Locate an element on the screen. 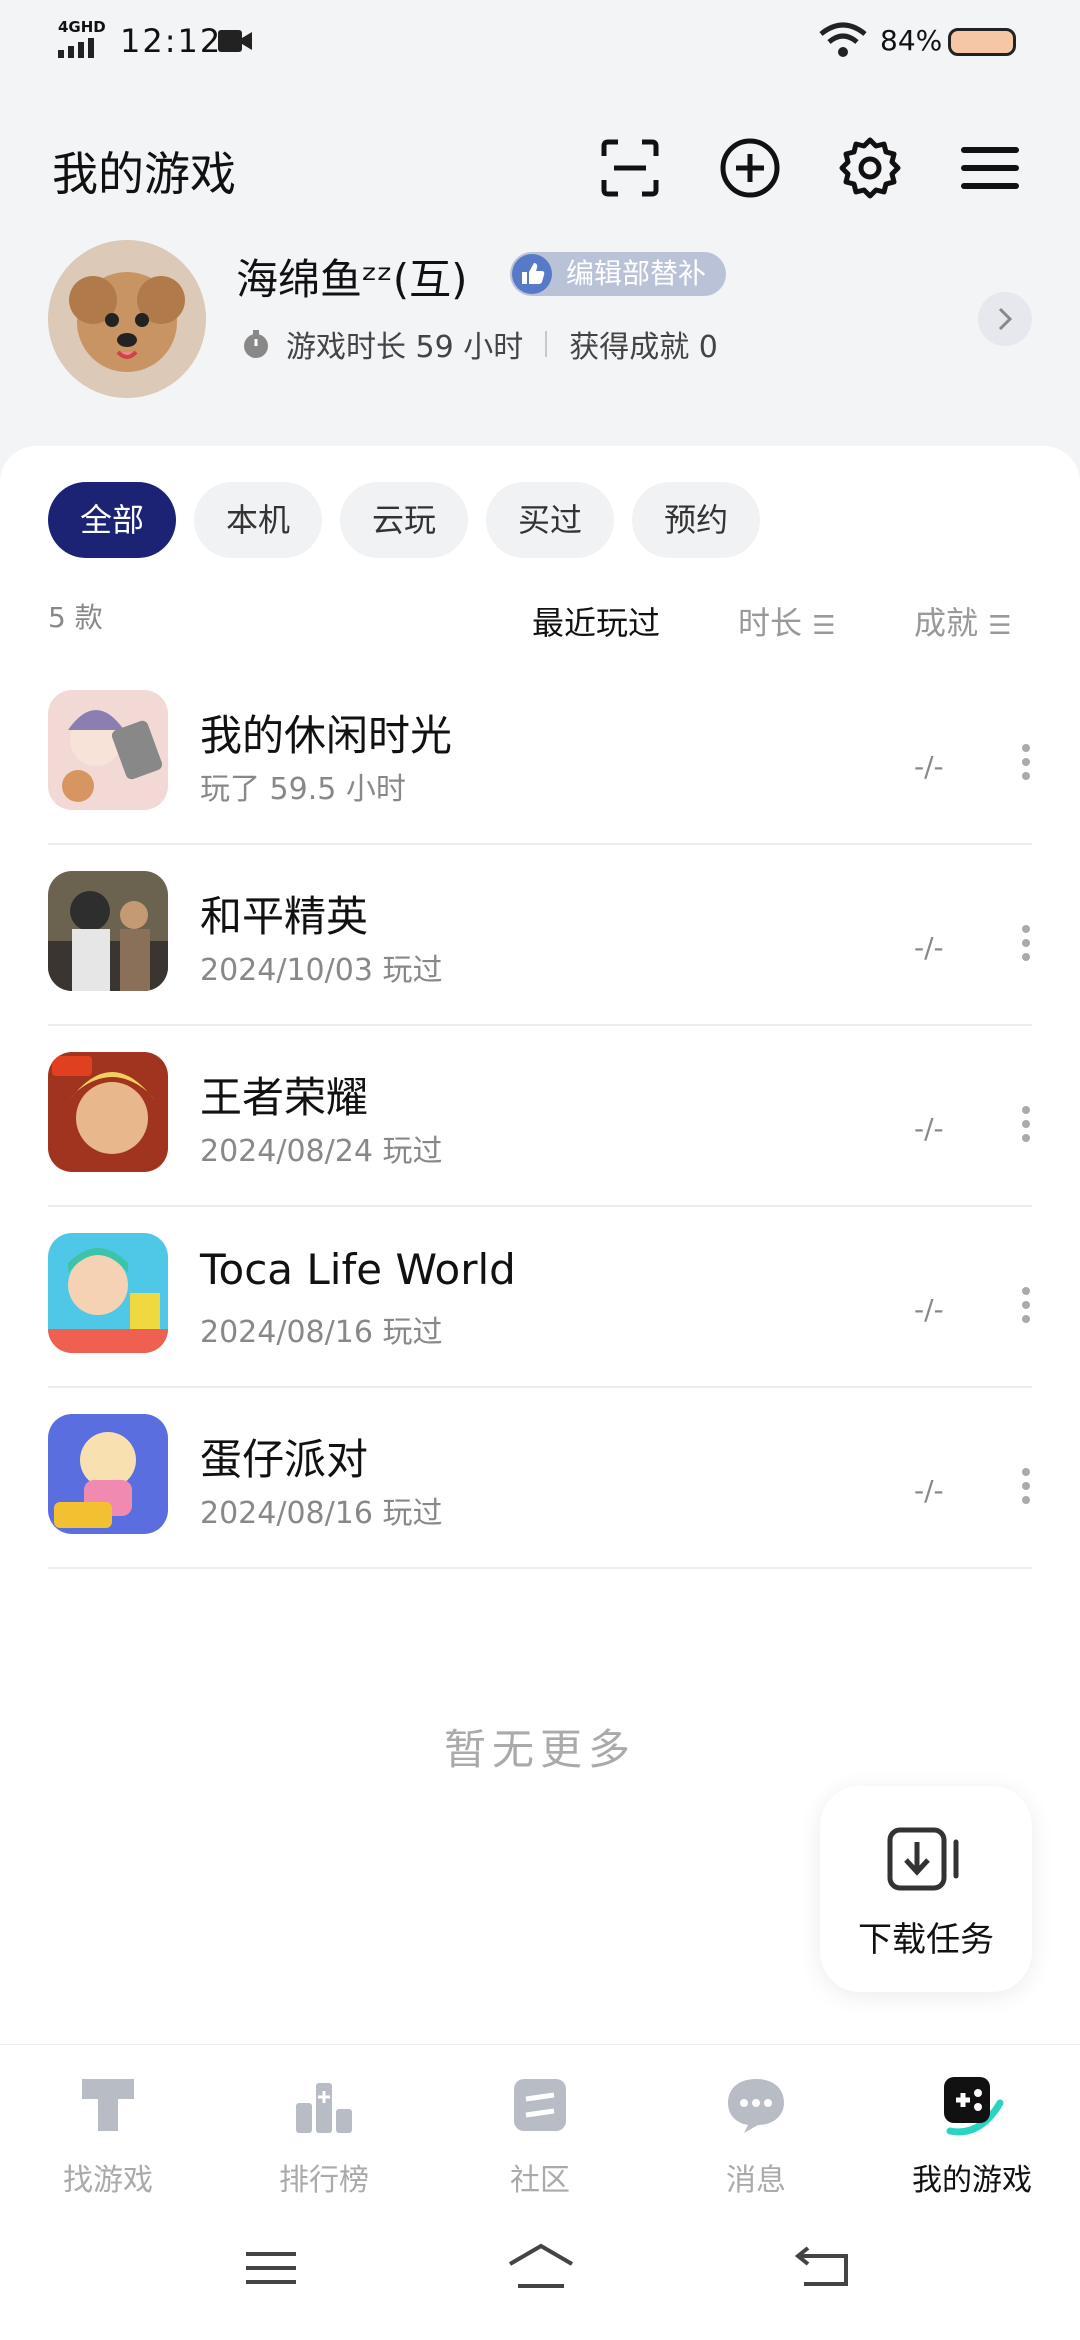 This screenshot has width=1080, height=2340. game-row: 和平精英 2024/10/03 玩过 -/- is located at coordinates (540, 935).